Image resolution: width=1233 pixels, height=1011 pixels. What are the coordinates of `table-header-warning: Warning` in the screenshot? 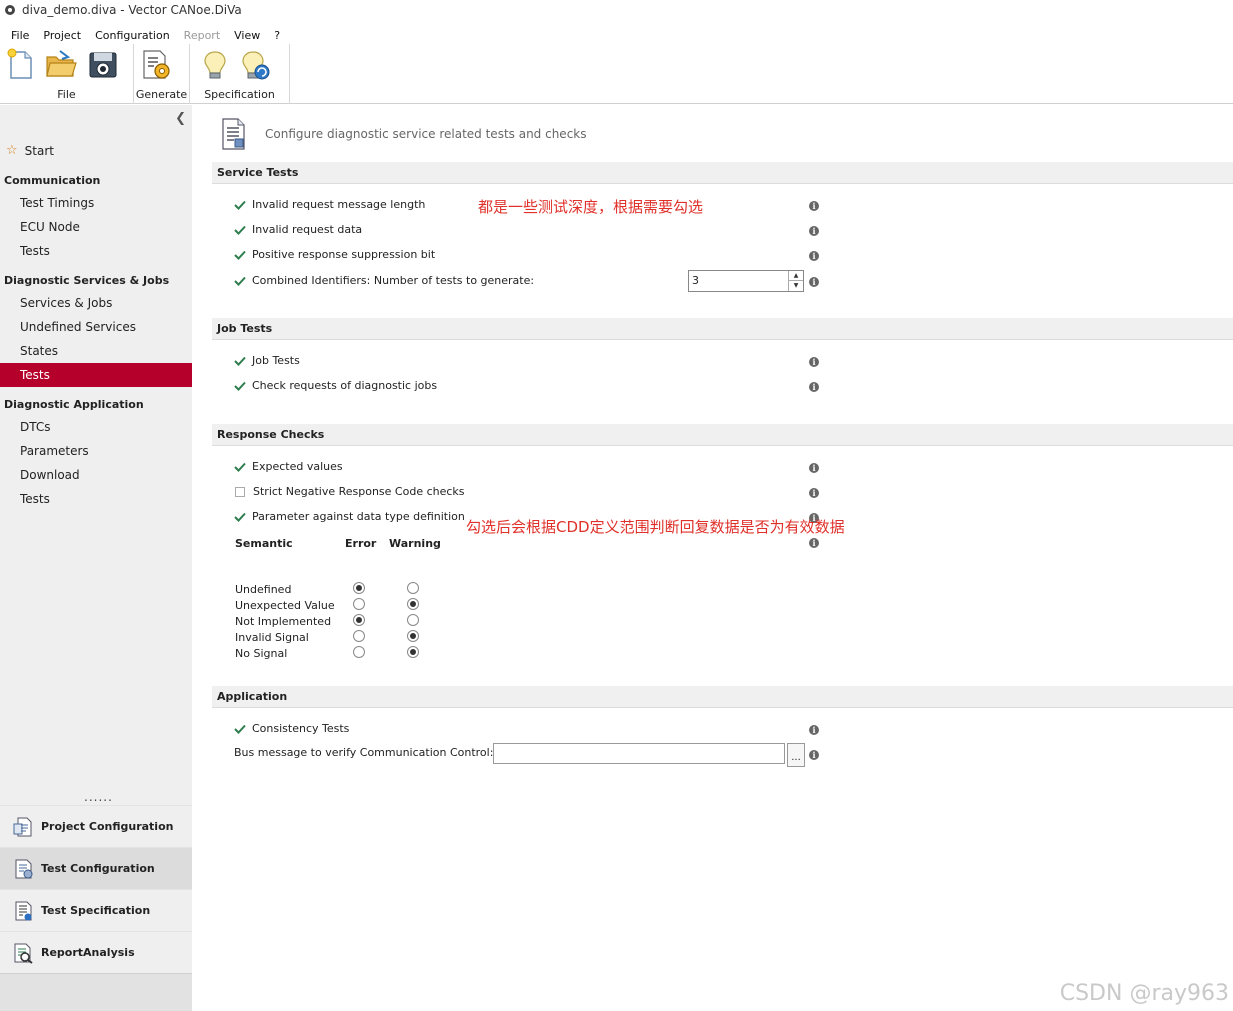 It's located at (415, 543).